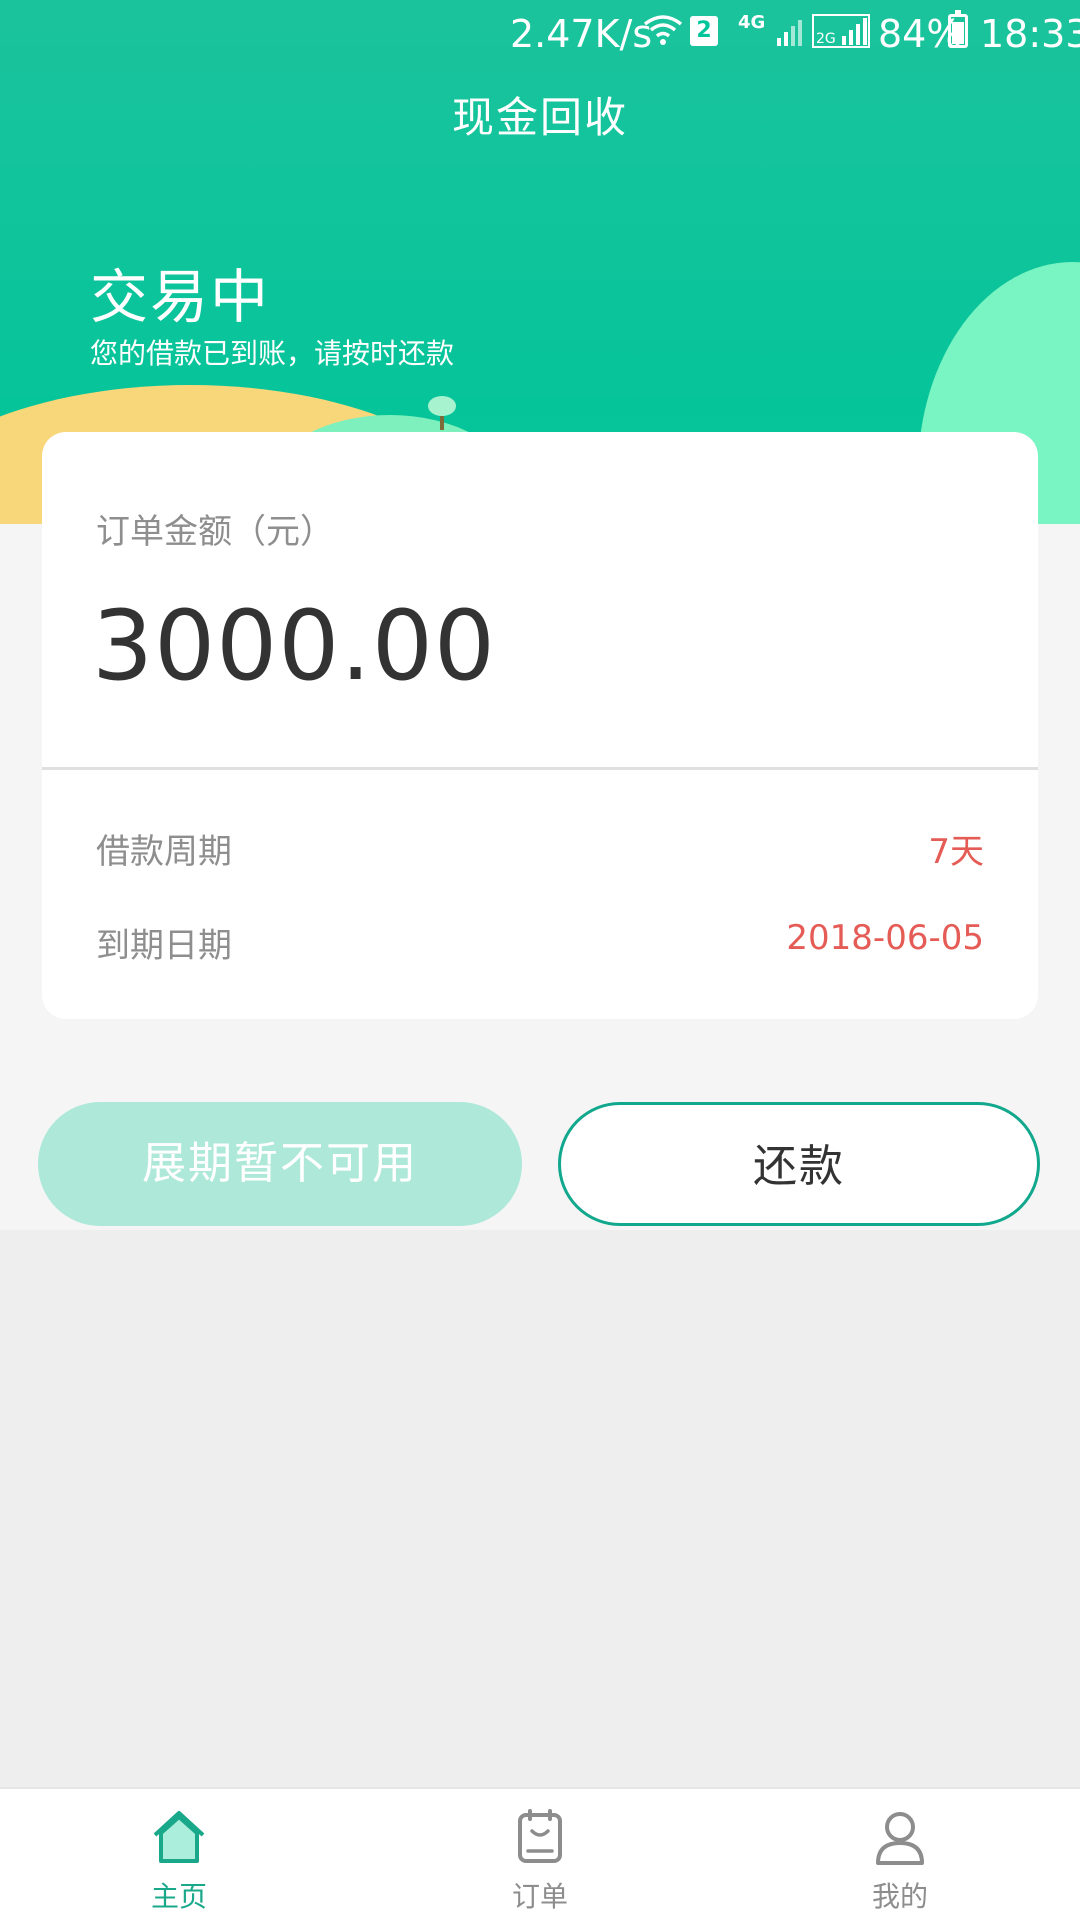 The image size is (1080, 1922). What do you see at coordinates (164, 852) in the screenshot?
I see `loan-period-label: 借款周期` at bounding box center [164, 852].